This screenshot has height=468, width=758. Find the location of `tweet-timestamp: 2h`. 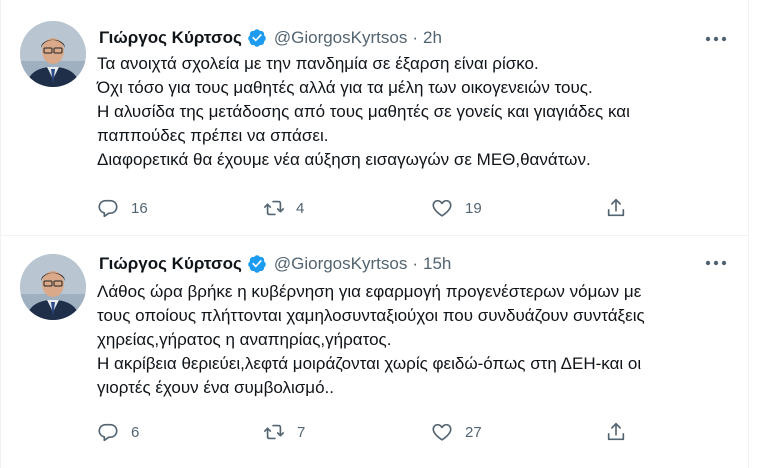

tweet-timestamp: 2h is located at coordinates (432, 38).